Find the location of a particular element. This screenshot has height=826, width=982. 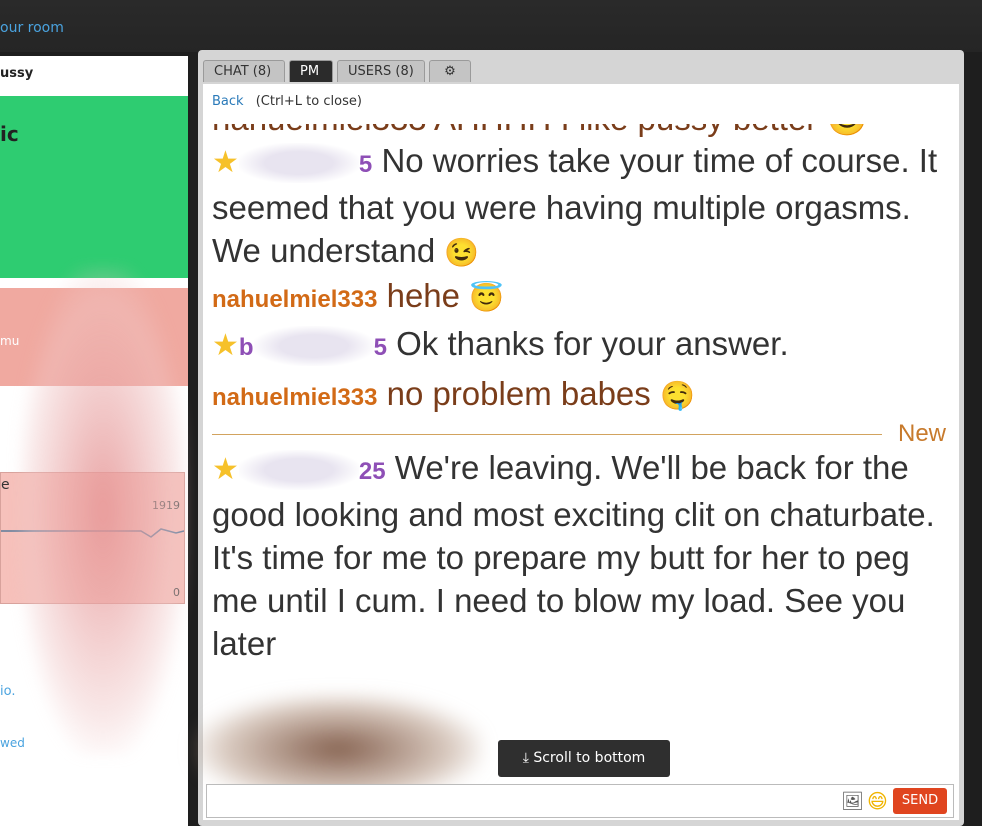

tab-users: USERS (8) is located at coordinates (381, 71).